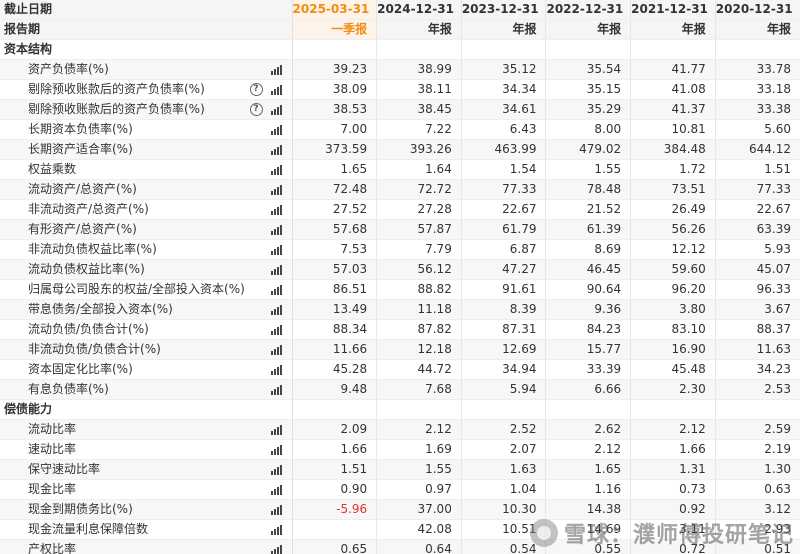 The image size is (800, 554). What do you see at coordinates (757, 130) in the screenshot?
I see `value-cell: 5.60` at bounding box center [757, 130].